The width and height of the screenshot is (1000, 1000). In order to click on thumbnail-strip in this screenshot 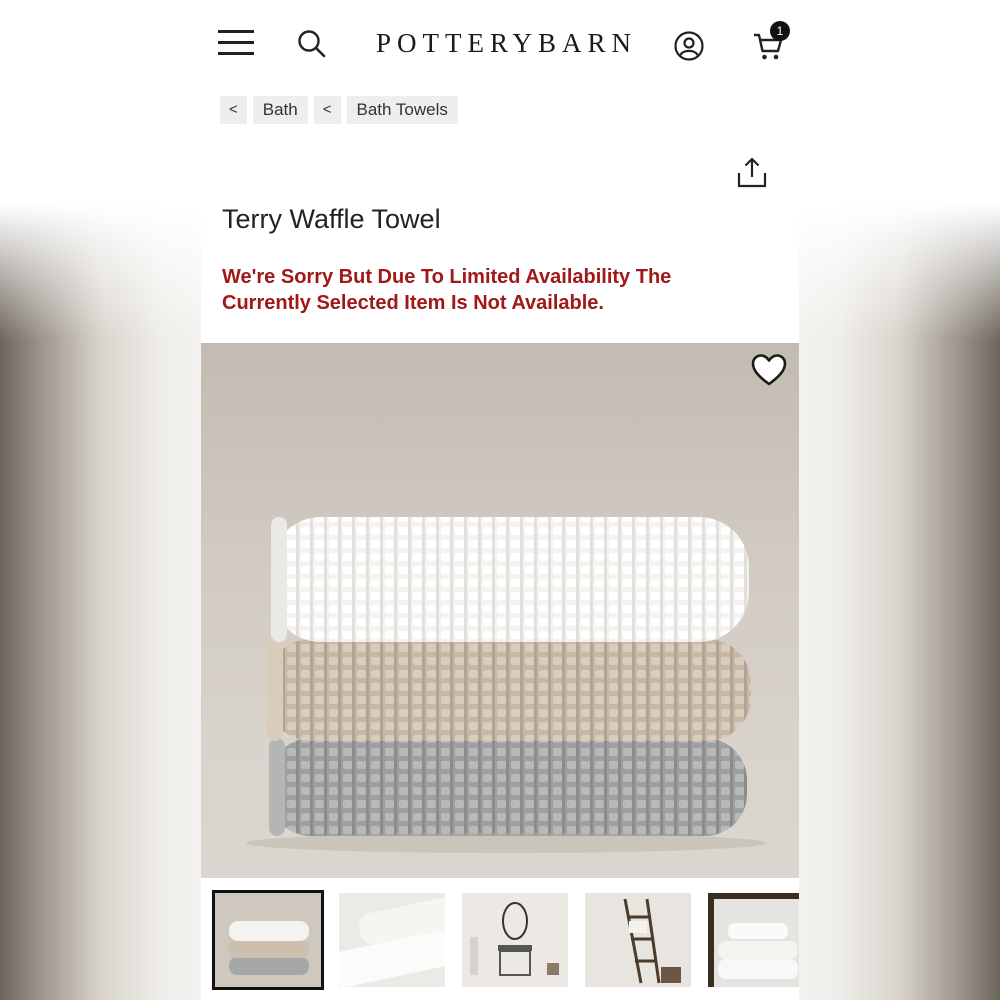, I will do `click(500, 943)`.